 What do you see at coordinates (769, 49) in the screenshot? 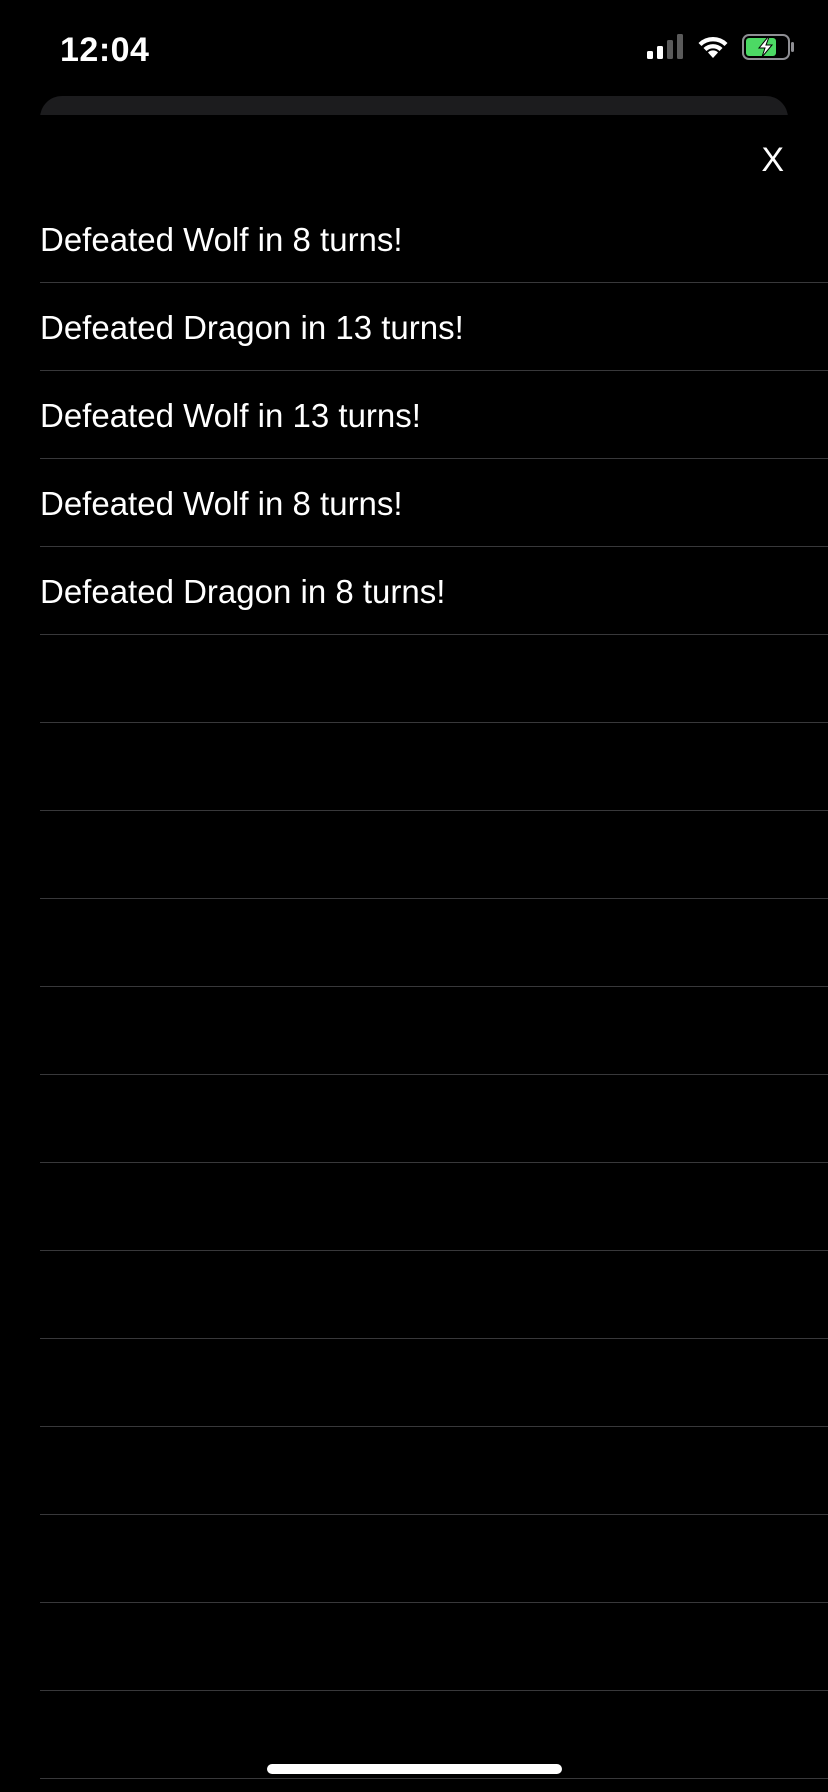
I see `battery-charging-icon` at bounding box center [769, 49].